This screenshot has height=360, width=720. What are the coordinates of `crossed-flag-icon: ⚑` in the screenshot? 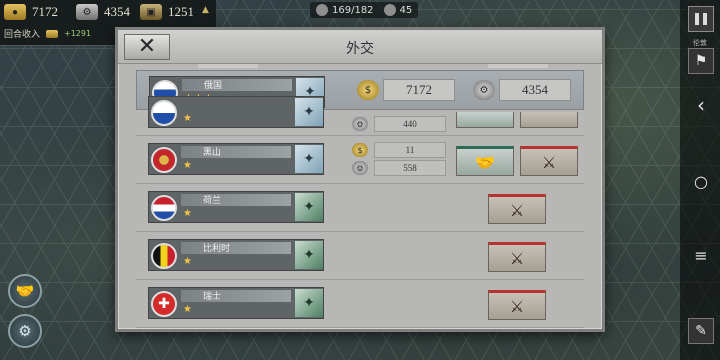 It's located at (701, 61).